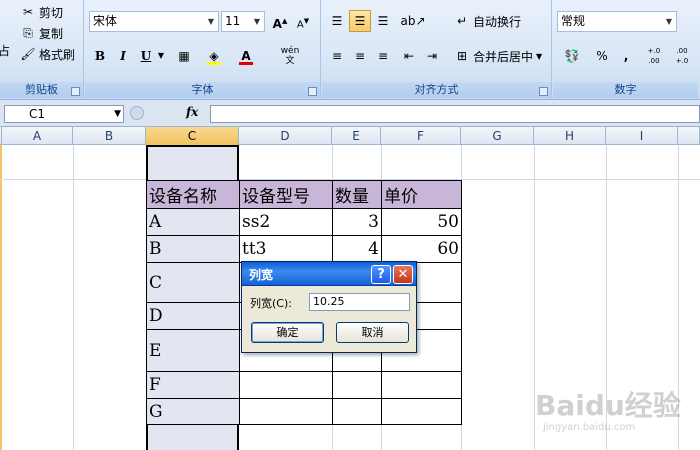 The image size is (700, 450). Describe the element at coordinates (303, 21) in the screenshot. I see `shrink-font-button: A▼` at that location.